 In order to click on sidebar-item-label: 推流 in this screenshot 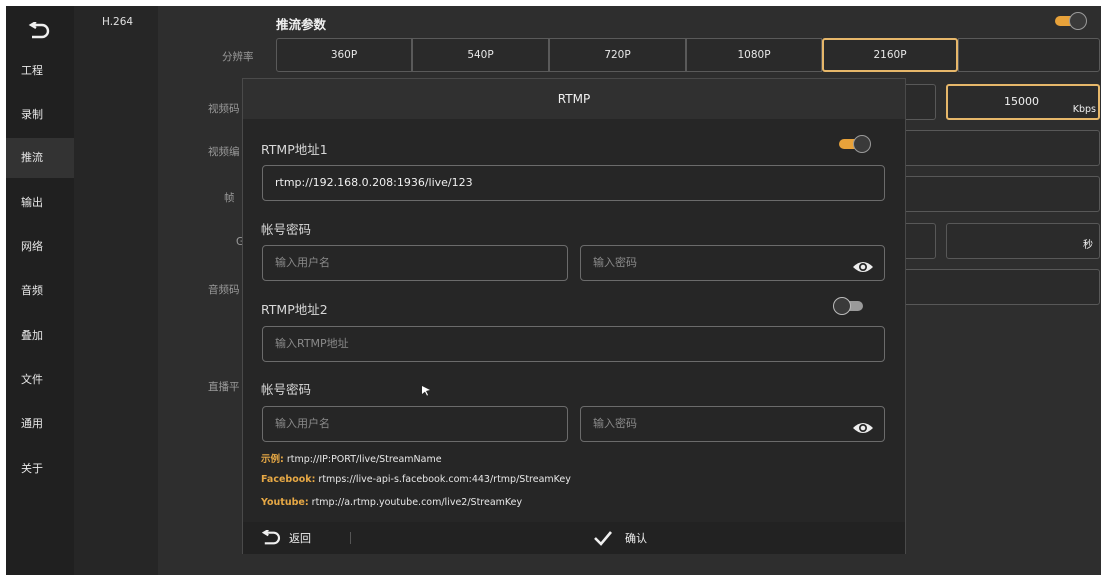, I will do `click(32, 157)`.